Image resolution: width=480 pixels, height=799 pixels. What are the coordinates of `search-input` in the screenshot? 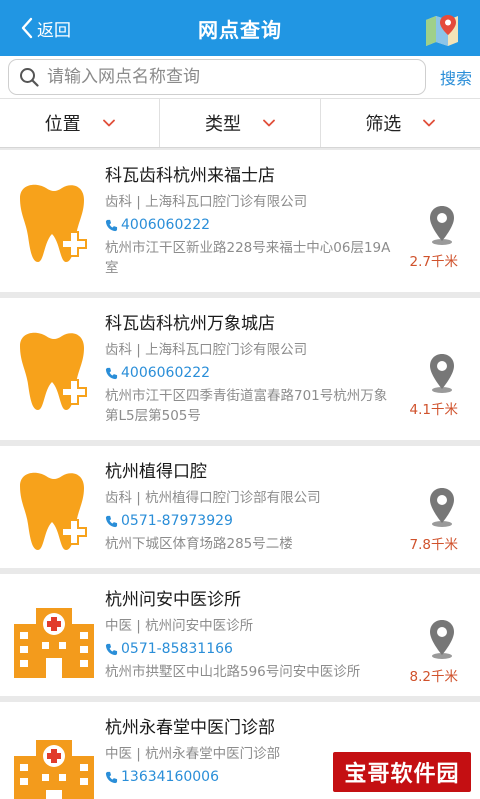 It's located at (227, 77).